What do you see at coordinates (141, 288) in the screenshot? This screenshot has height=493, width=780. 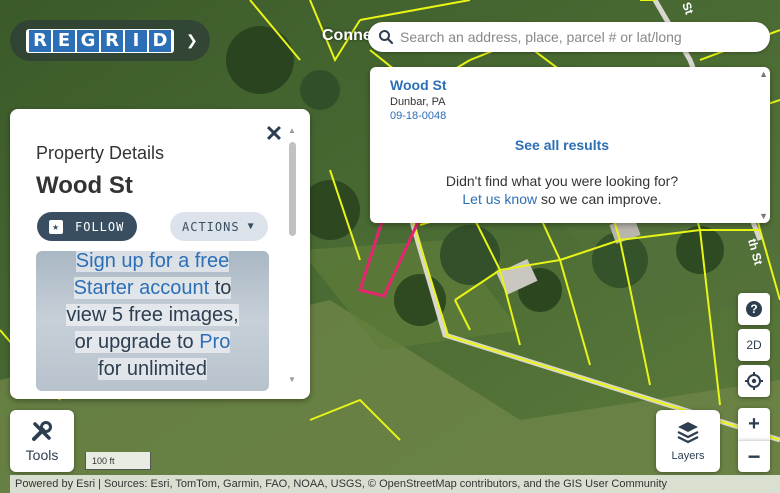 I see `starter-account-link: Starter account` at bounding box center [141, 288].